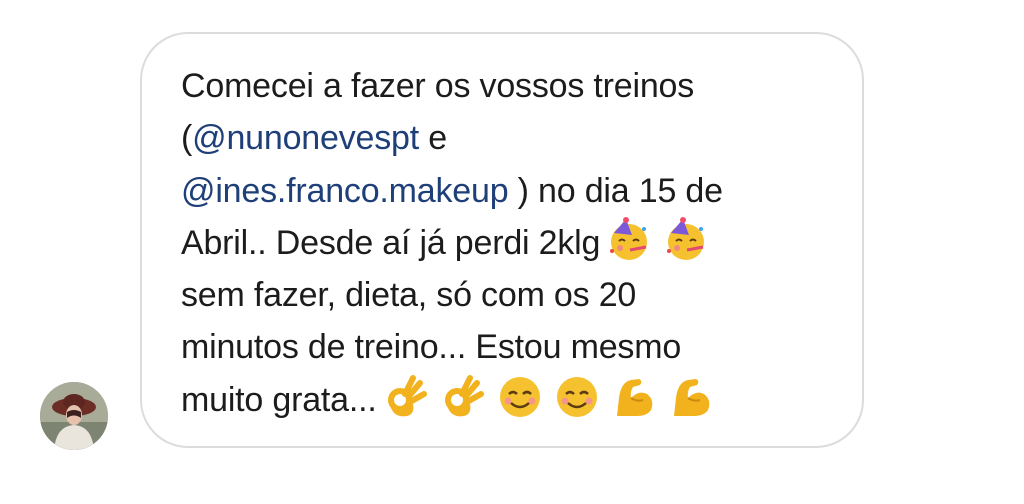 This screenshot has width=1024, height=504. What do you see at coordinates (431, 347) in the screenshot?
I see `message-line-6: minutos de treino... Estou mesmo` at bounding box center [431, 347].